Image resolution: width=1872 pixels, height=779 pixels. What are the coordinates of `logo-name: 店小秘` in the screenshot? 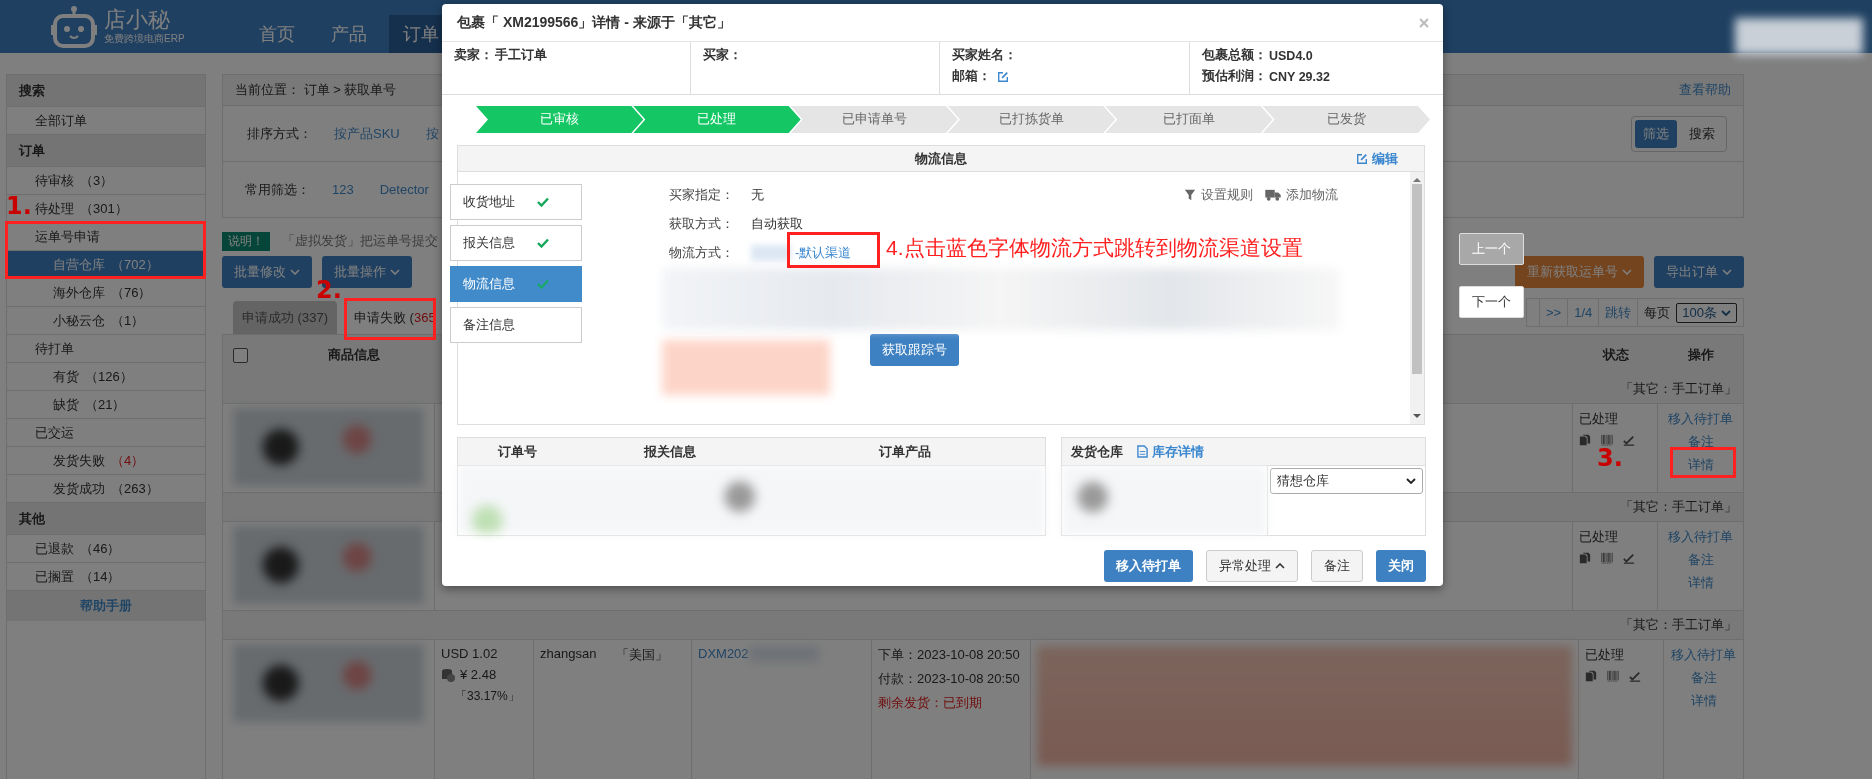 It's located at (137, 19).